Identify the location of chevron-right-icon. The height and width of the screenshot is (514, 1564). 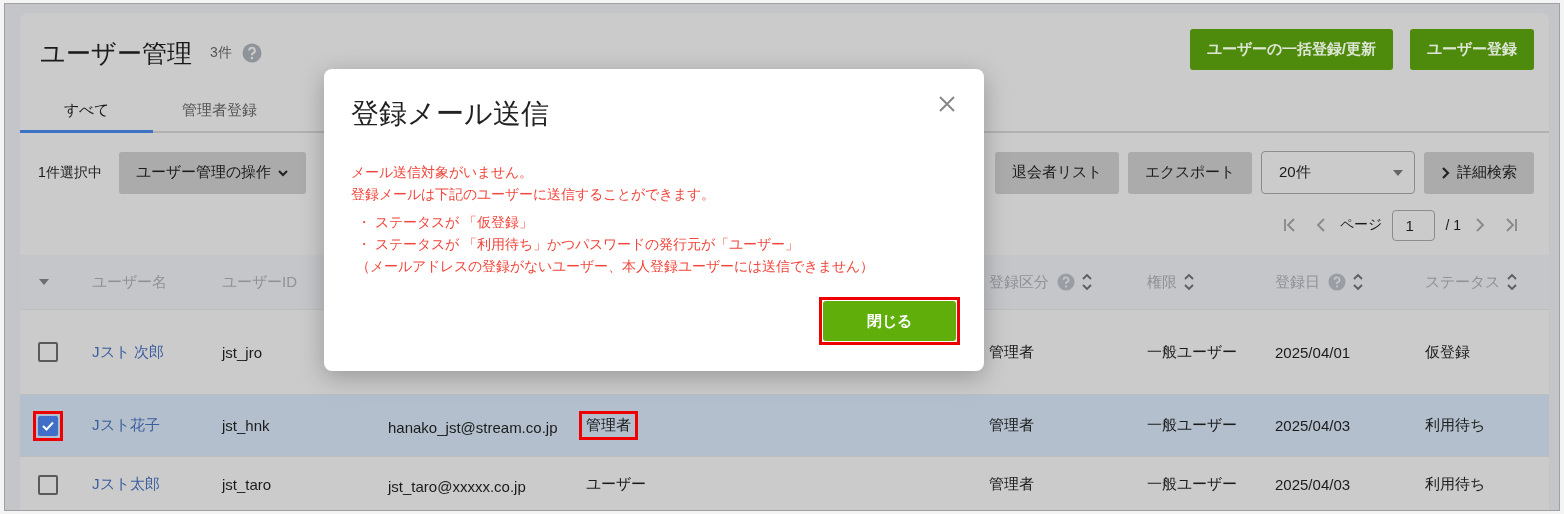
(1446, 172).